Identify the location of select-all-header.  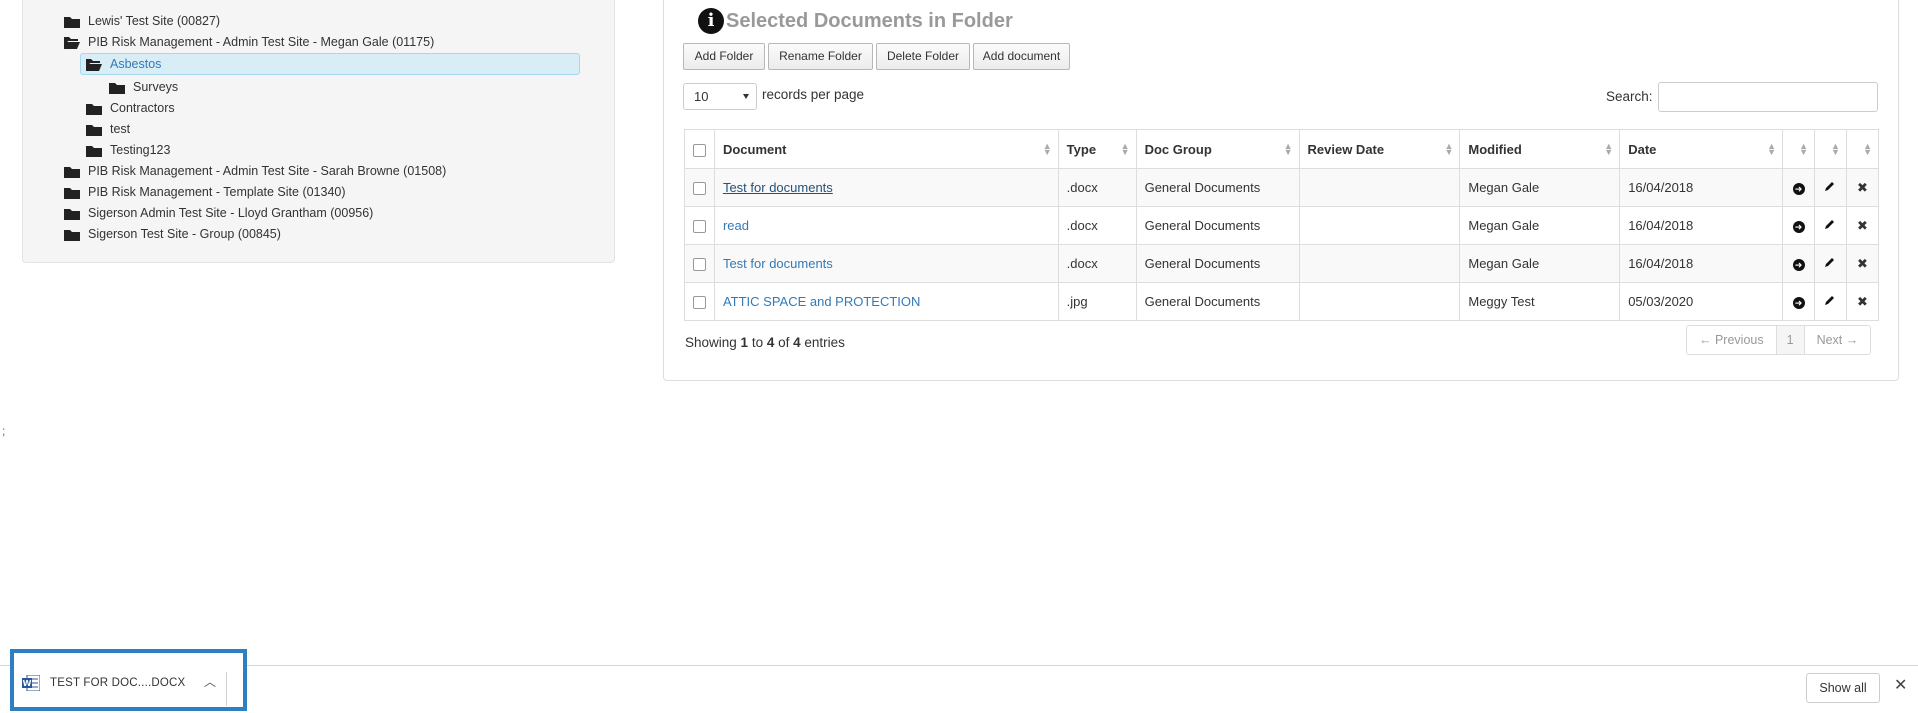
(699, 149).